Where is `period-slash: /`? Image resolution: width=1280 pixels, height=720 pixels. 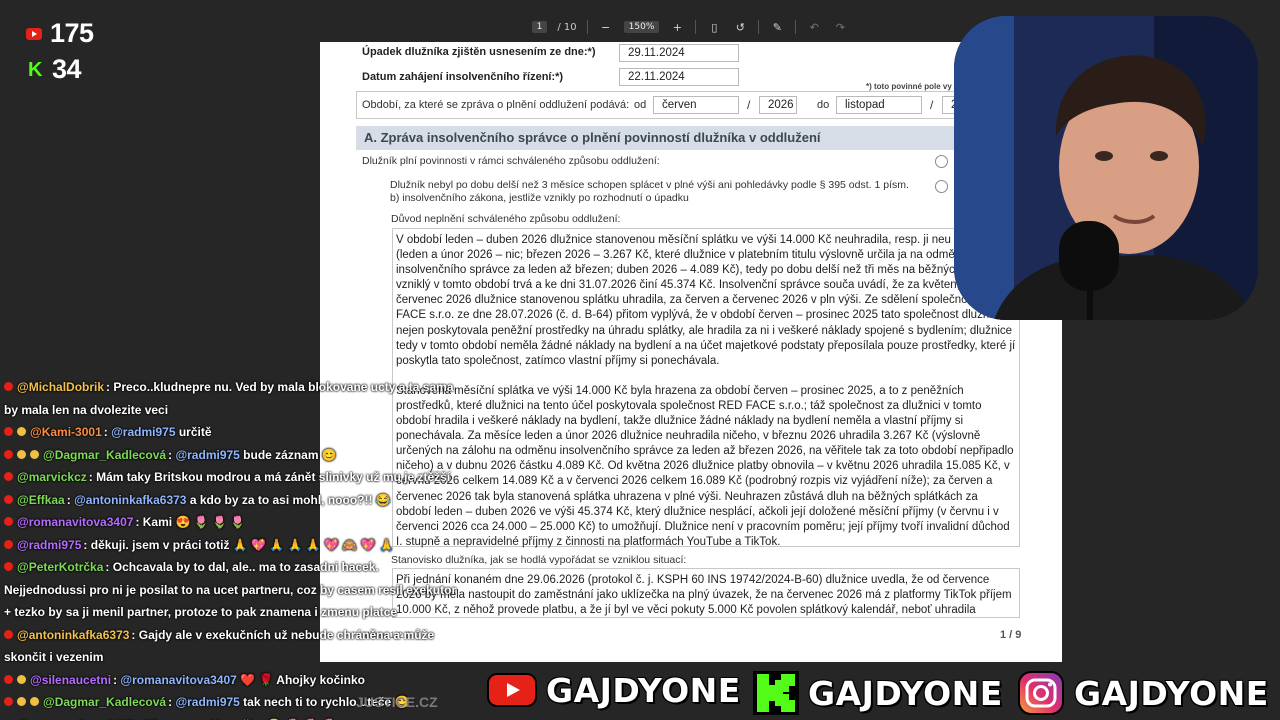
period-slash: / is located at coordinates (932, 105).